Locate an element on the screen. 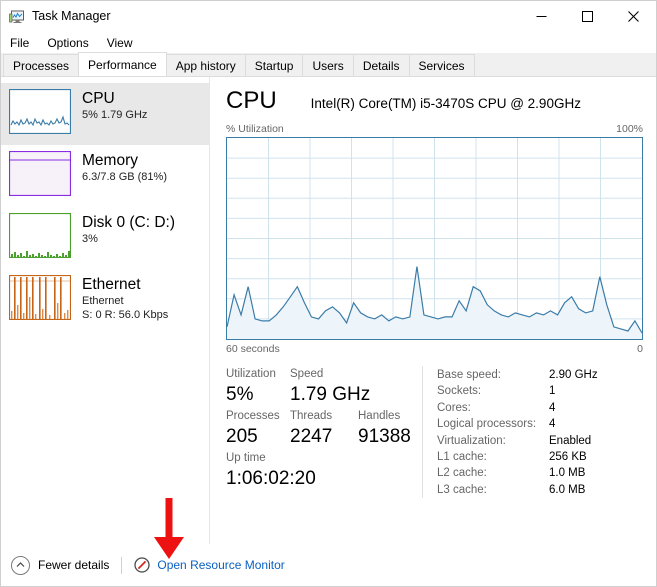 This screenshot has width=657, height=587. spec-l2-cache-value: 1.0 MB is located at coordinates (567, 473).